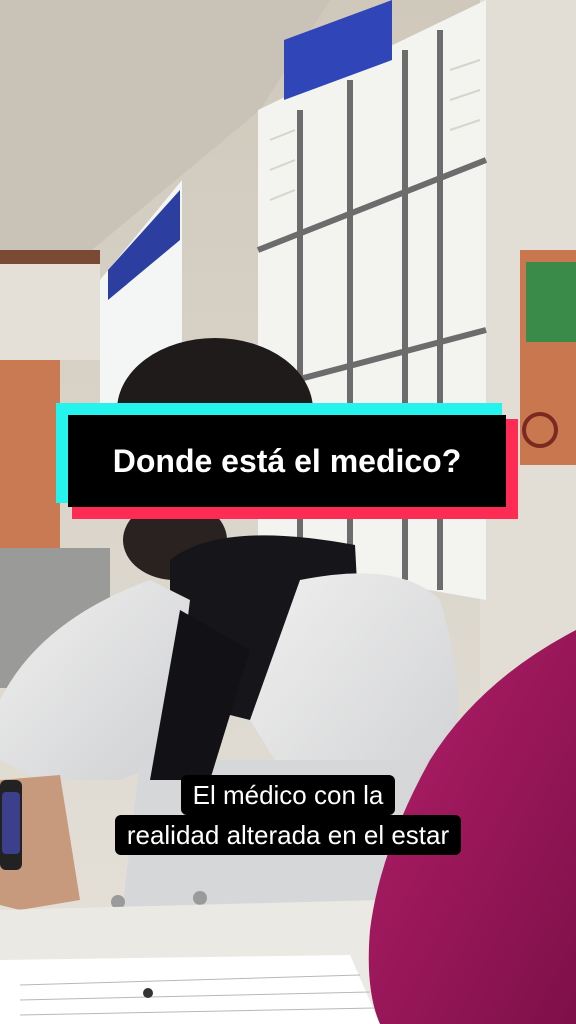  I want to click on caption-line-2: realidad alterada en el estar, so click(288, 835).